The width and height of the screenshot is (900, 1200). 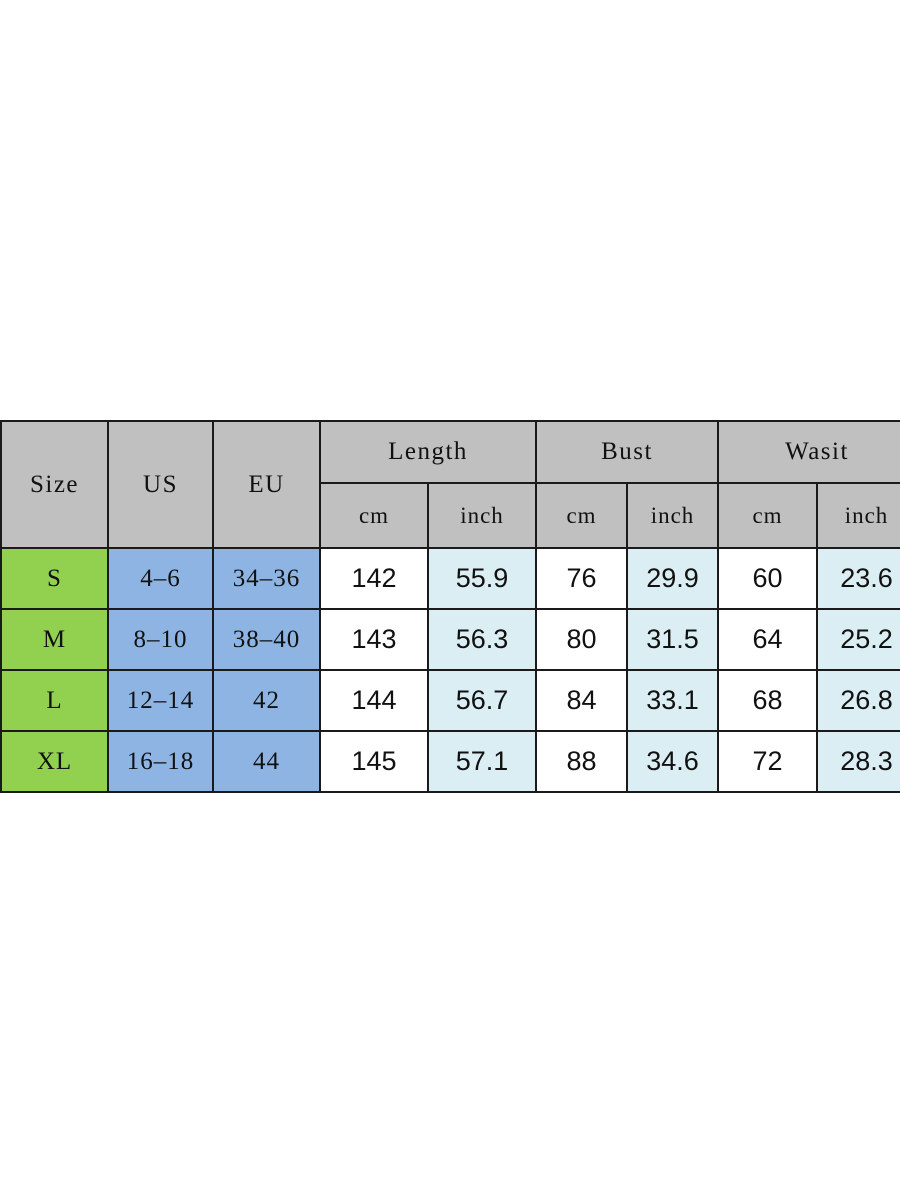 What do you see at coordinates (858, 578) in the screenshot?
I see `cell-waist-inch: 23.6` at bounding box center [858, 578].